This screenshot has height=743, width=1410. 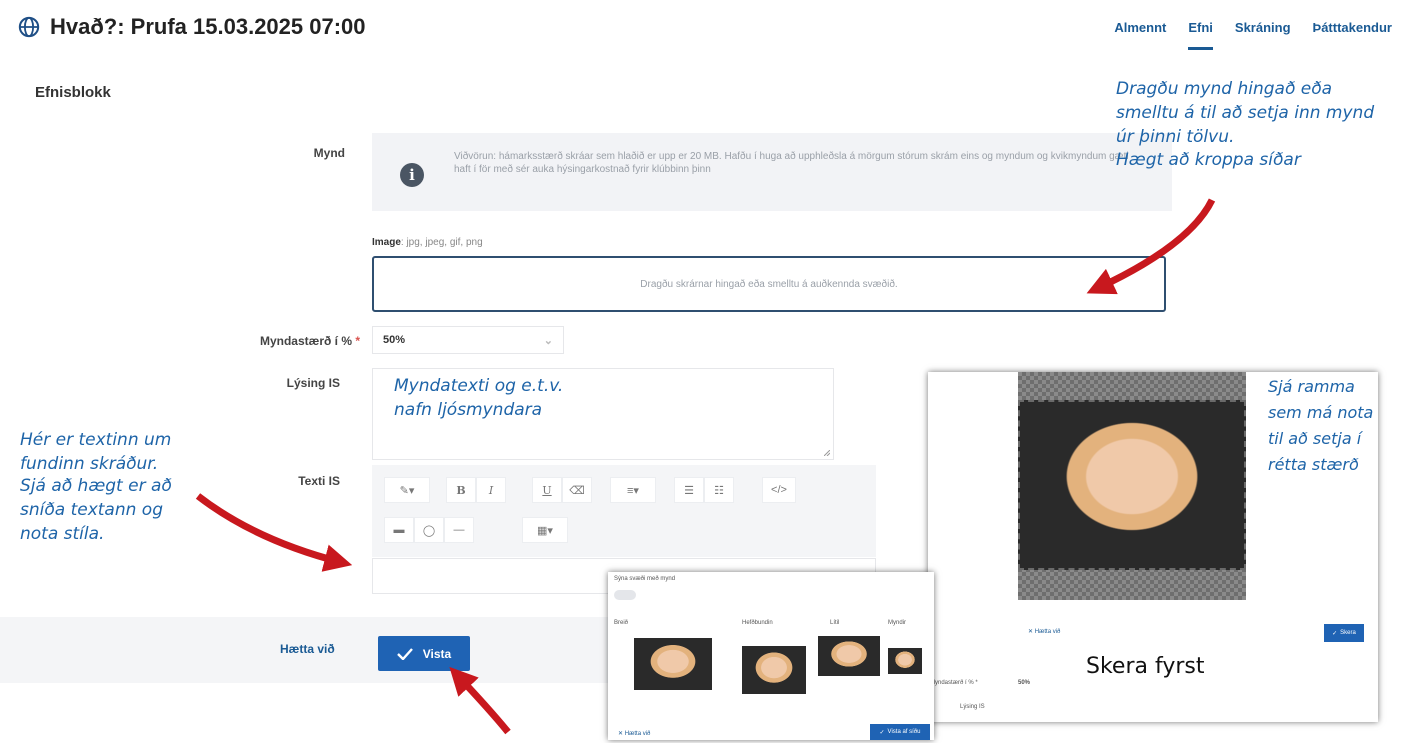 I want to click on crop-button: ✓ Skera, so click(x=1344, y=633).